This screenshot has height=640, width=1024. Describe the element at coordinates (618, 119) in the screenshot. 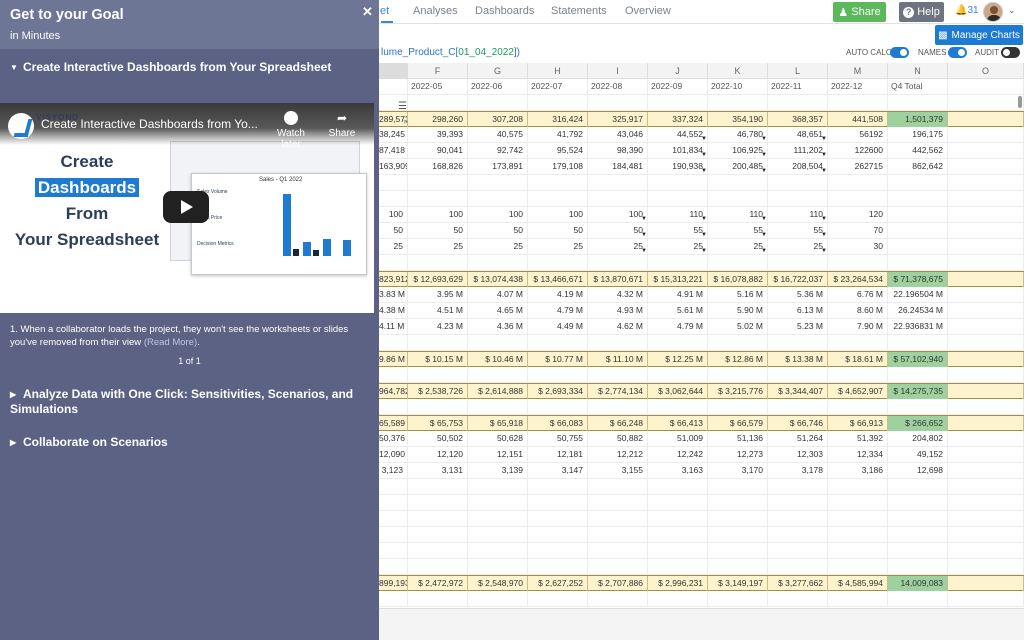

I see `grid-cell: 325,917` at that location.